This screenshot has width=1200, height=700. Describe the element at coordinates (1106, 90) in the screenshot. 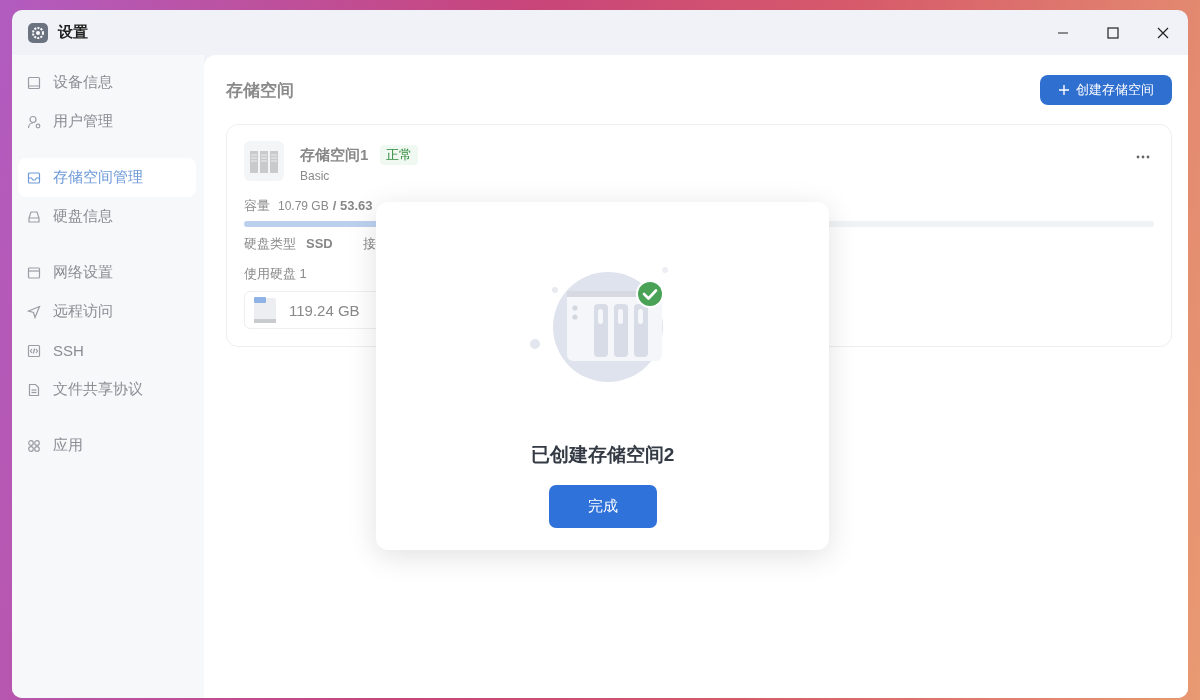

I see `create-button: 创建存储空间` at that location.